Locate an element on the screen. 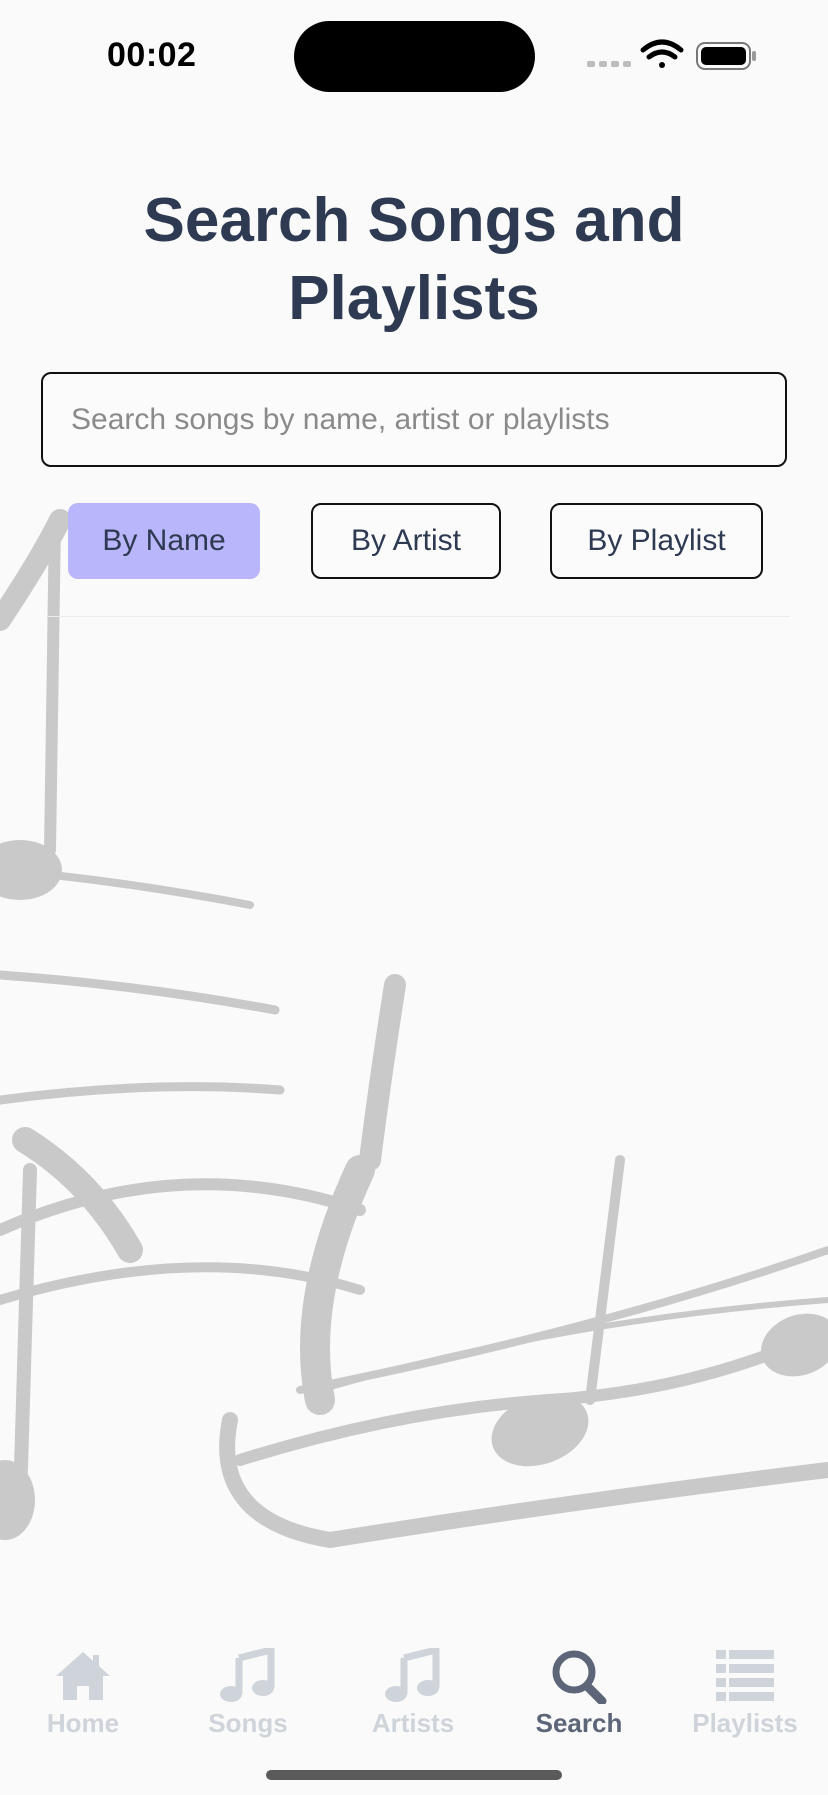 The width and height of the screenshot is (828, 1795). tab-playlists: Playlists is located at coordinates (745, 1687).